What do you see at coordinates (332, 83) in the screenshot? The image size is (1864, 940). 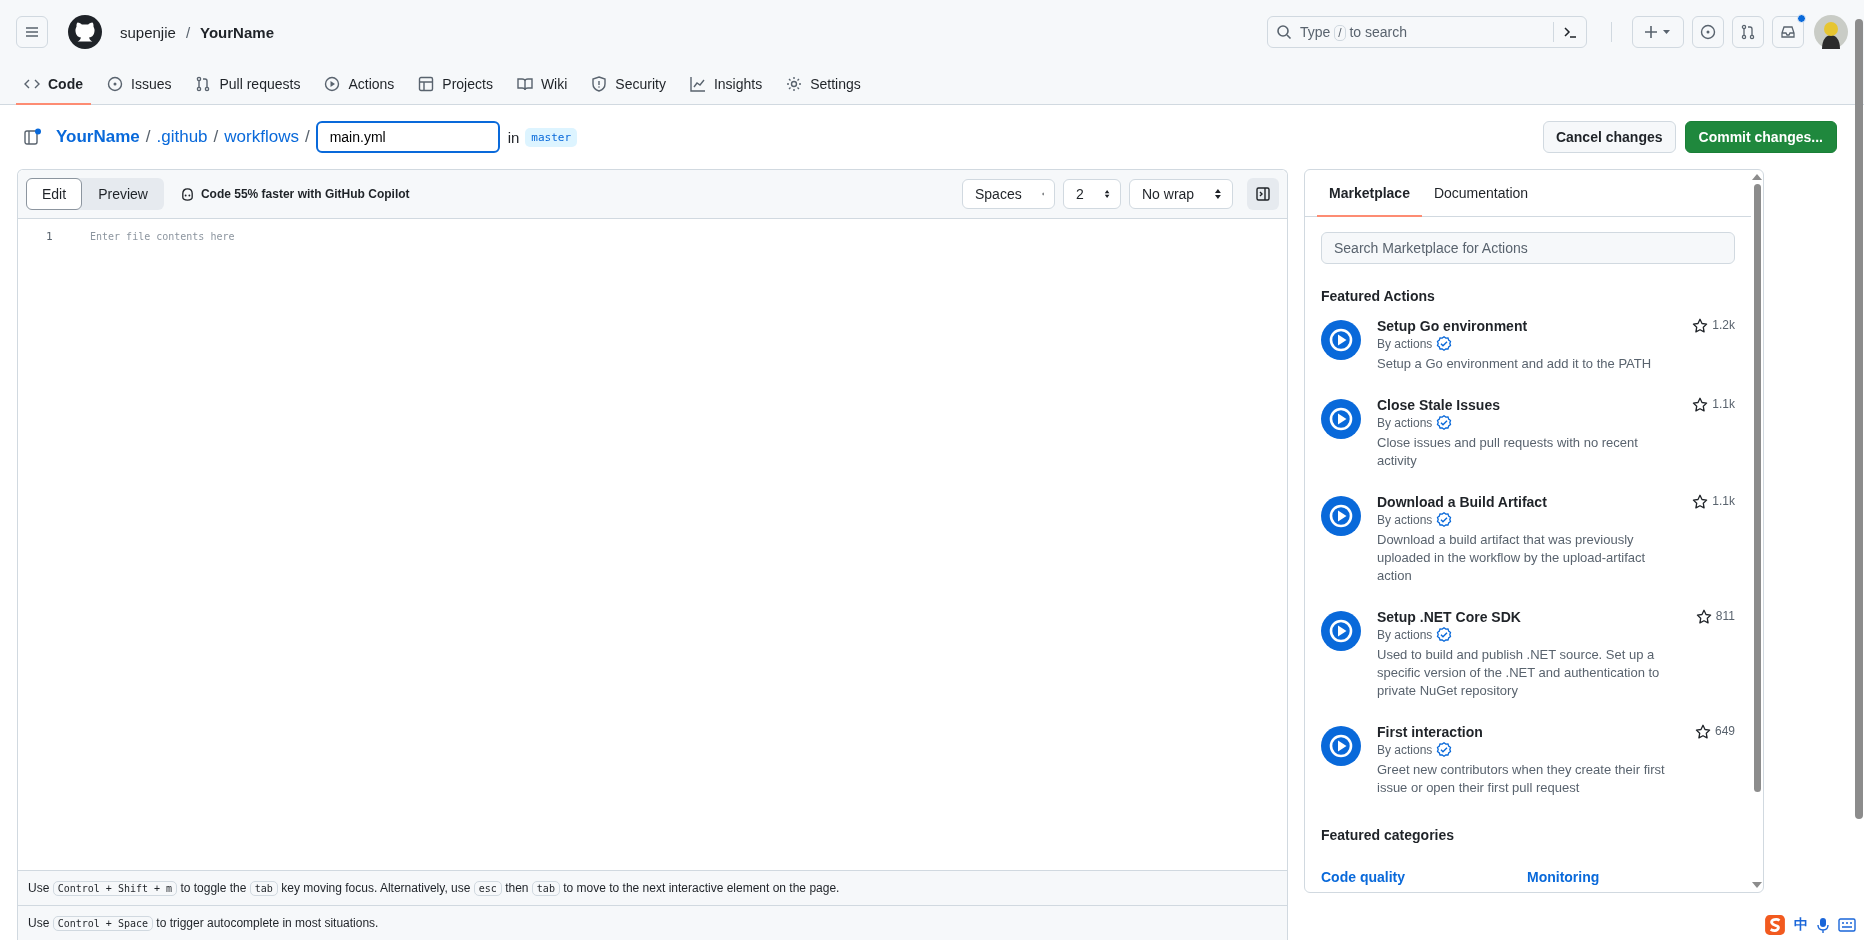 I see `play-icon` at bounding box center [332, 83].